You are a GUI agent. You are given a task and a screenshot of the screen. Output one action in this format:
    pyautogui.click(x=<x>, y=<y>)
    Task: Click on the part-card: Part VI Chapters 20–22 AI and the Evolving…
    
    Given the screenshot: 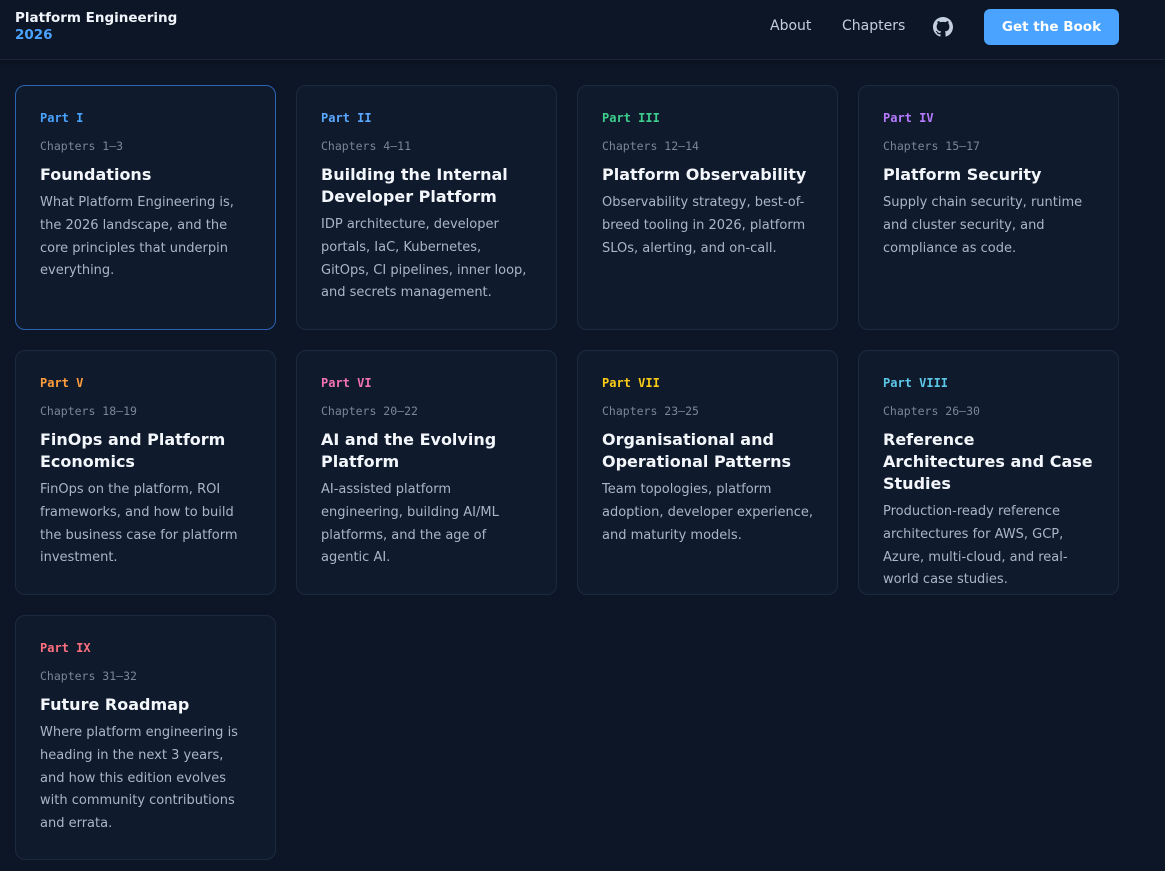 What is the action you would take?
    pyautogui.click(x=426, y=472)
    